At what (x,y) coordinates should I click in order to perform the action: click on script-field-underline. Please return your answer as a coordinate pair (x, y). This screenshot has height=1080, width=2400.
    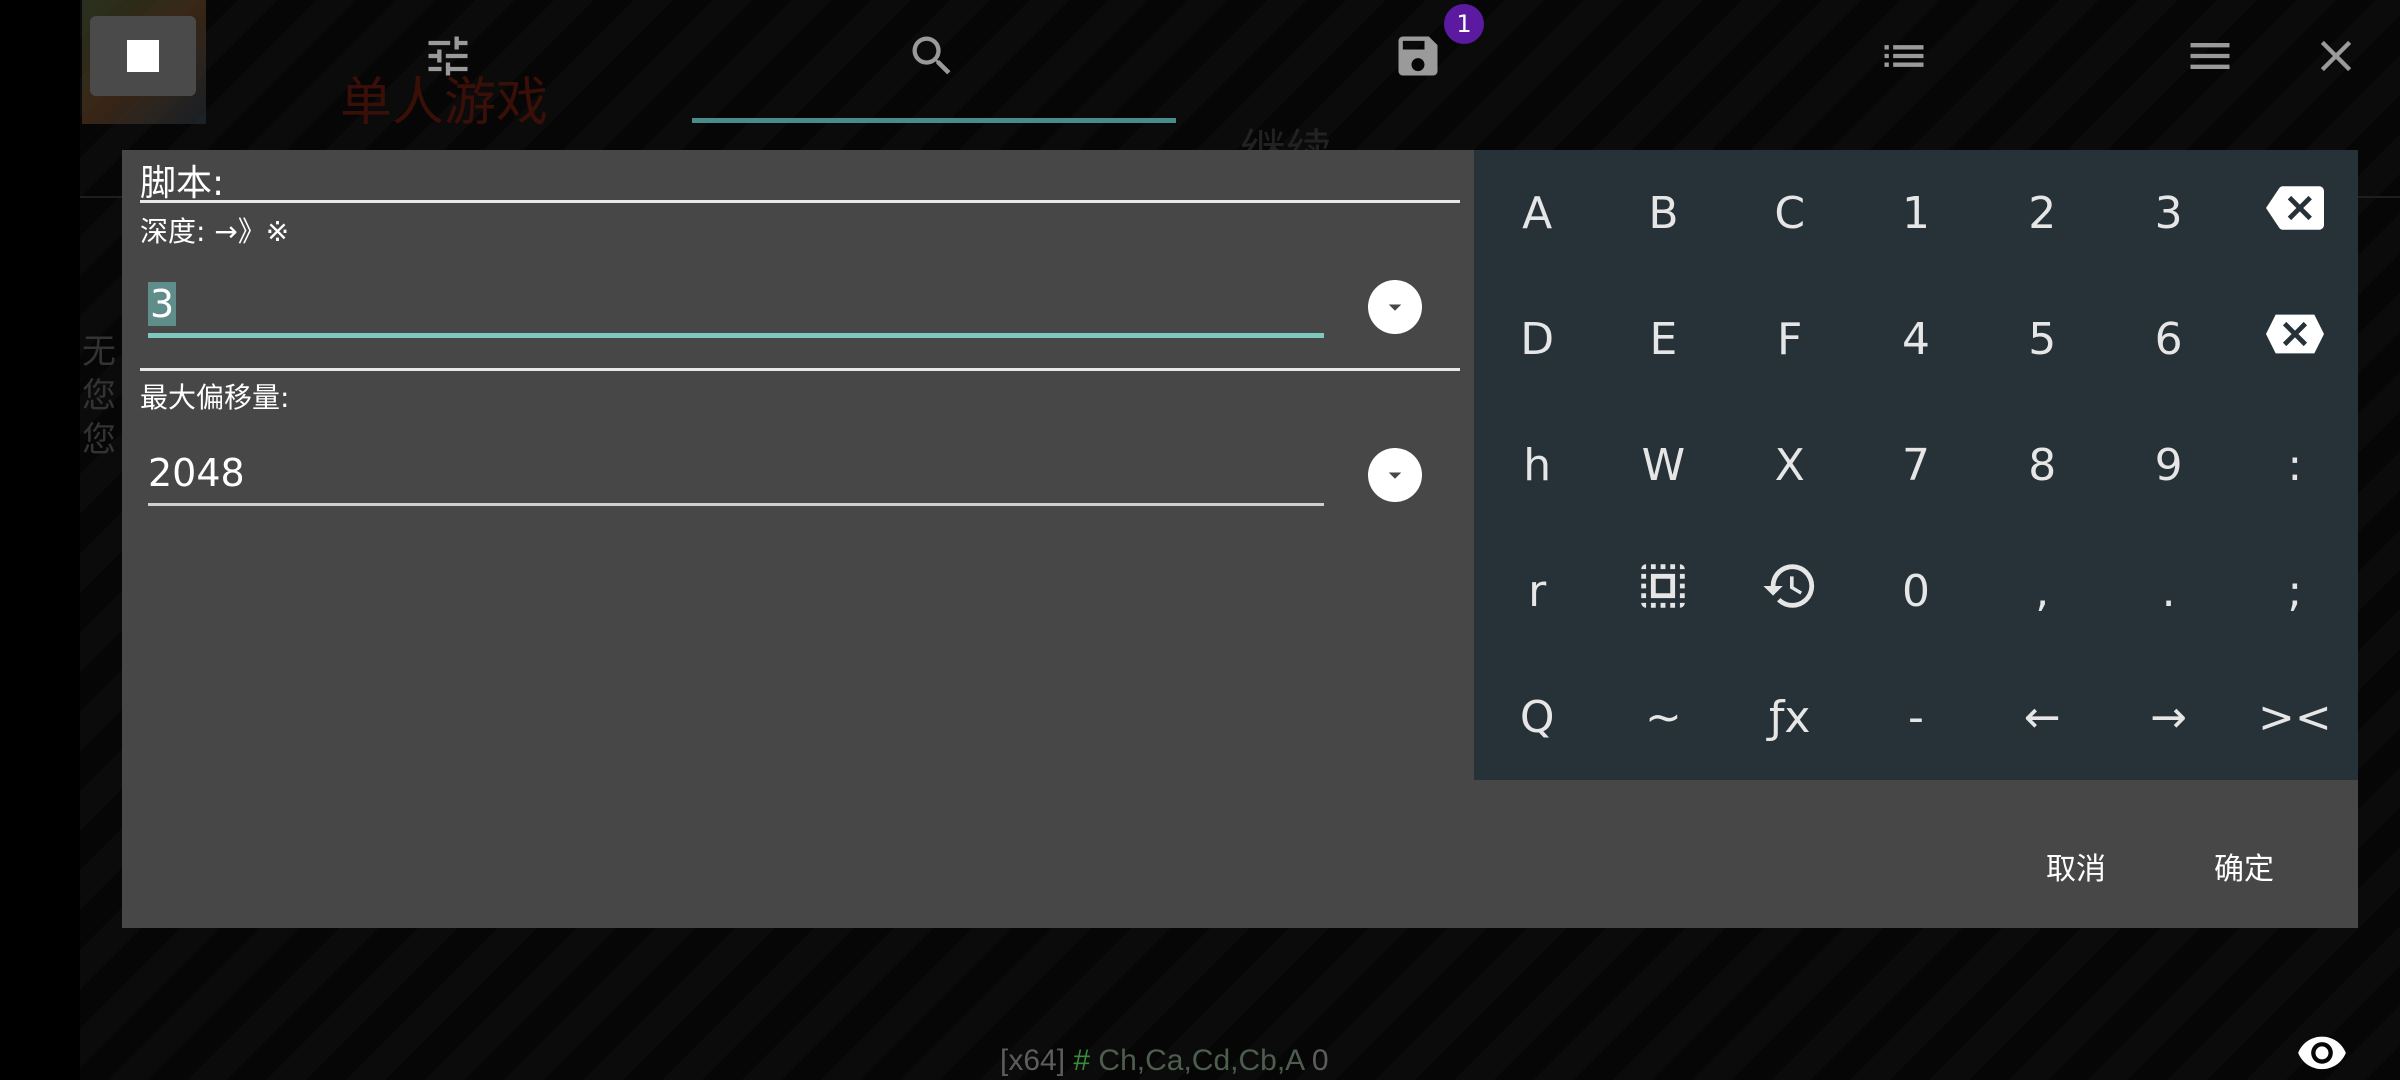
    Looking at the image, I should click on (800, 201).